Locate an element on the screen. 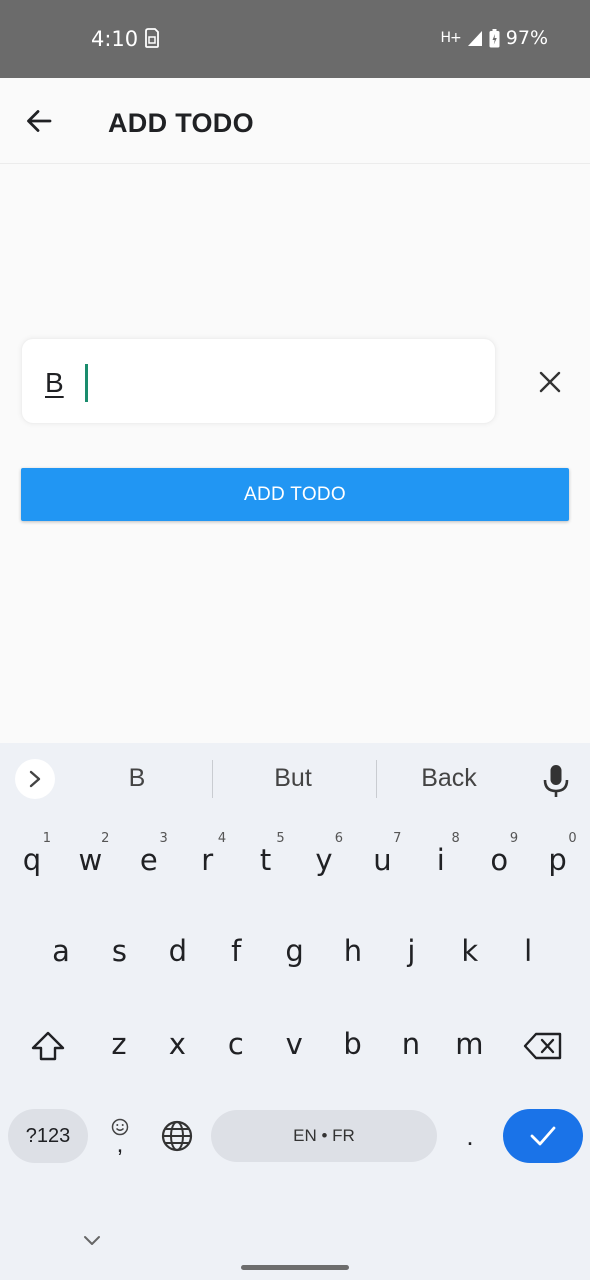 The height and width of the screenshot is (1280, 590). comma-label: , is located at coordinates (120, 1144).